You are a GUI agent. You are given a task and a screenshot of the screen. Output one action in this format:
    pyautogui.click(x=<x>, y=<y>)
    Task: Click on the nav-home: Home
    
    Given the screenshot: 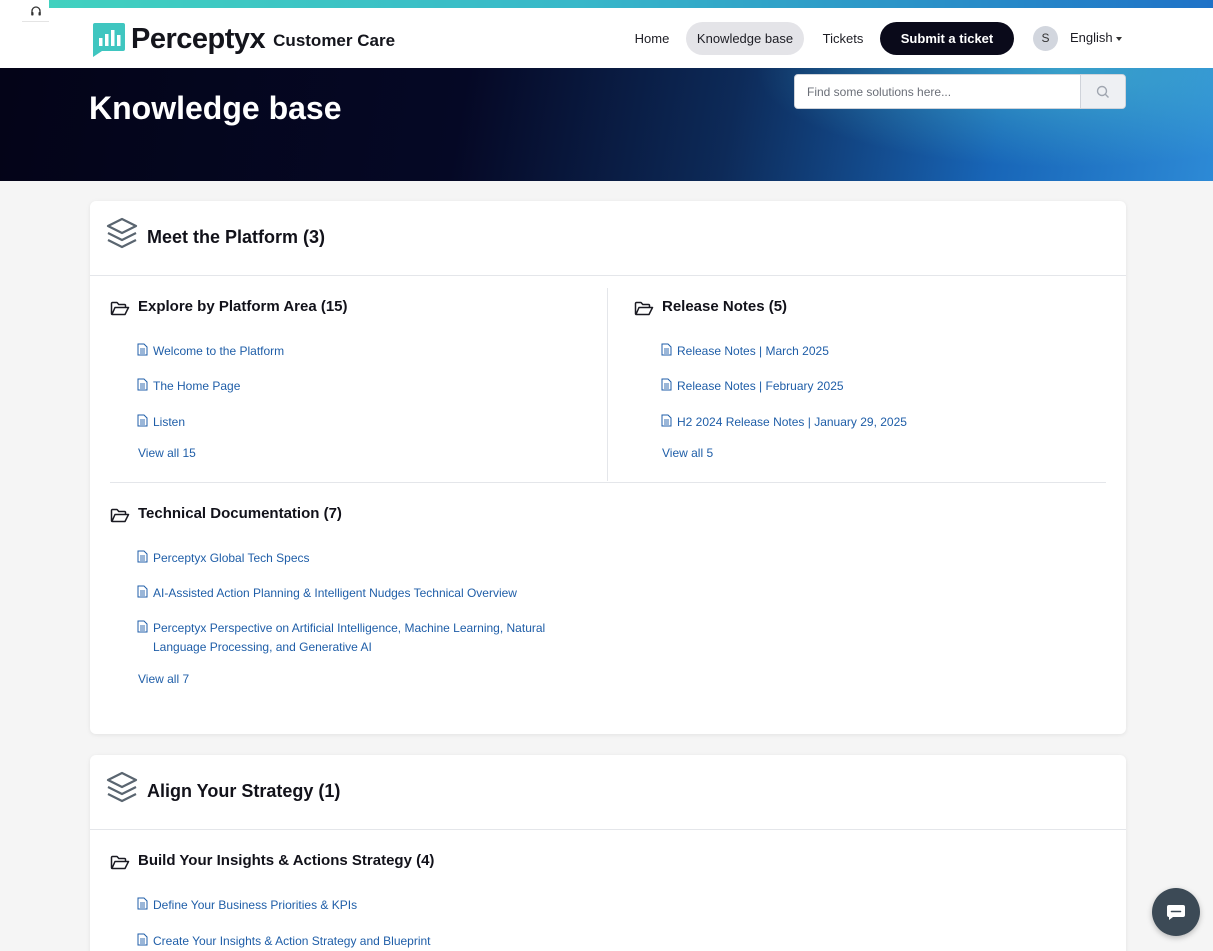 What is the action you would take?
    pyautogui.click(x=652, y=38)
    